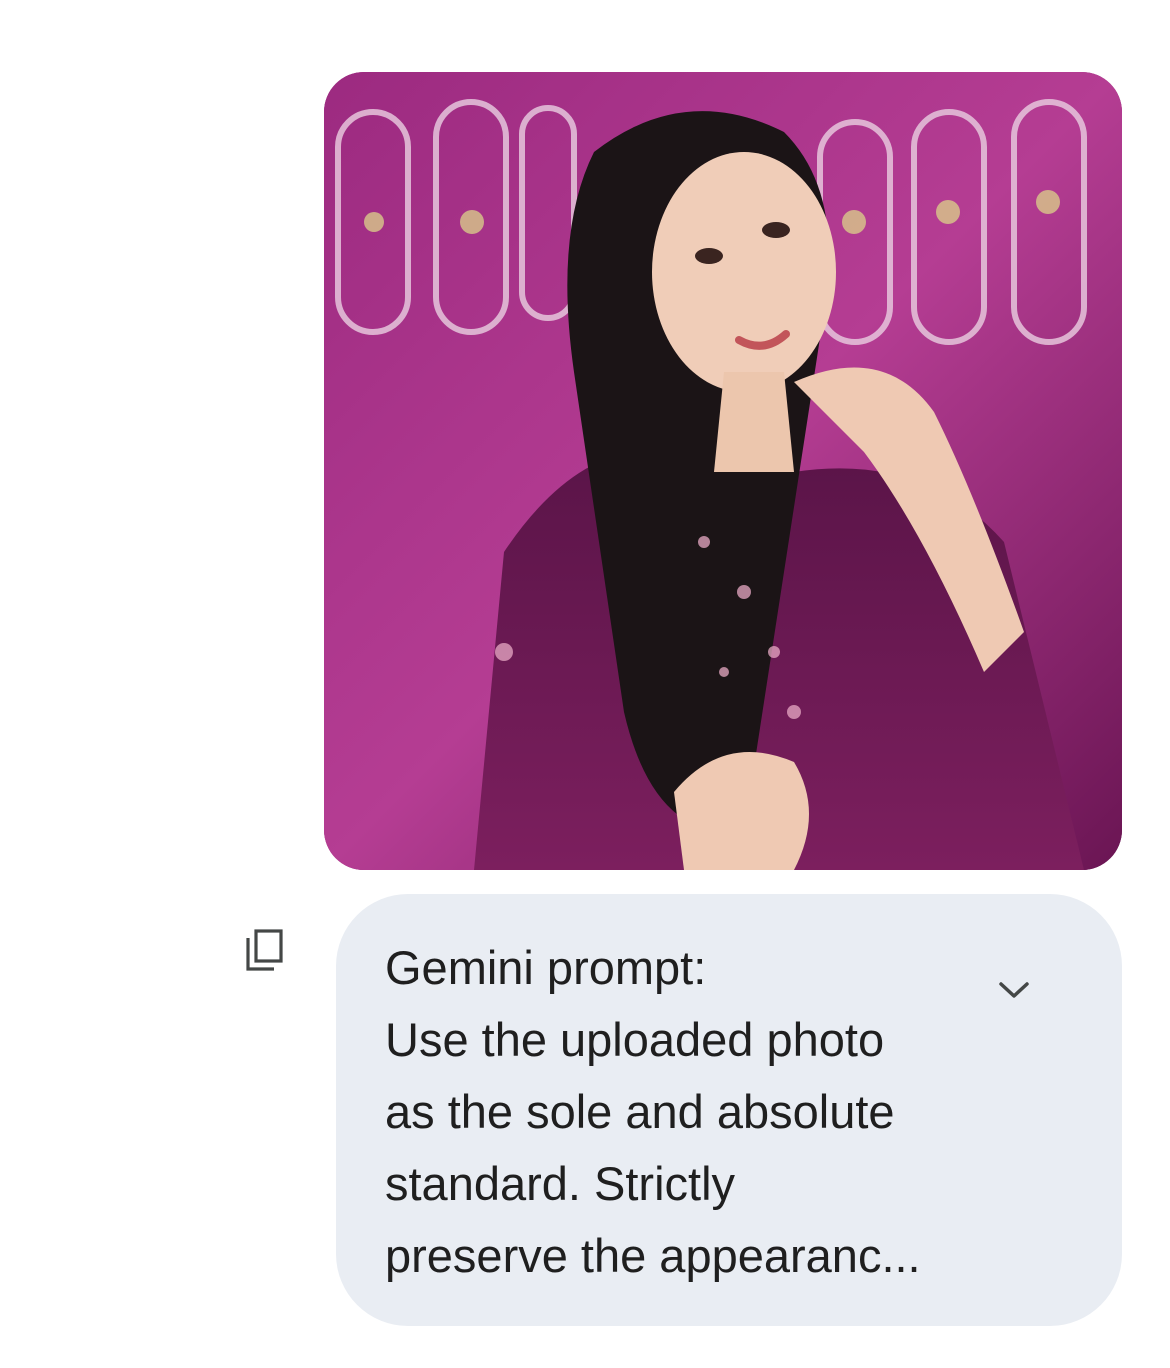 The height and width of the screenshot is (1368, 1170). What do you see at coordinates (560, 1183) in the screenshot?
I see `prompt-line: standard. Strictly` at bounding box center [560, 1183].